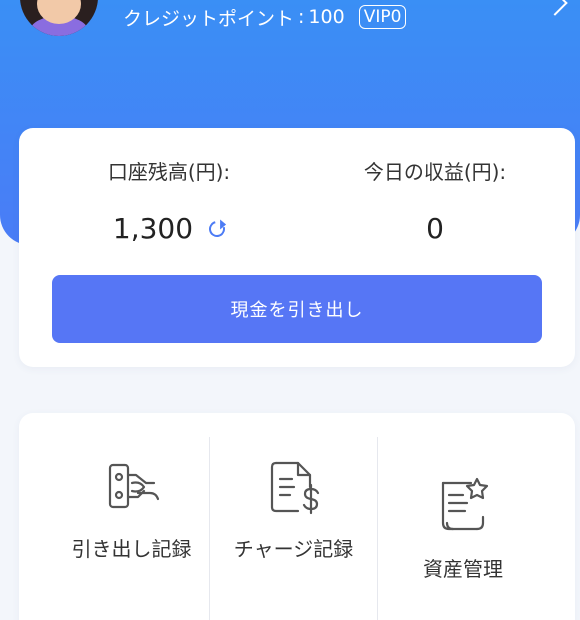 The width and height of the screenshot is (580, 620). Describe the element at coordinates (217, 229) in the screenshot. I see `refresh-icon` at that location.